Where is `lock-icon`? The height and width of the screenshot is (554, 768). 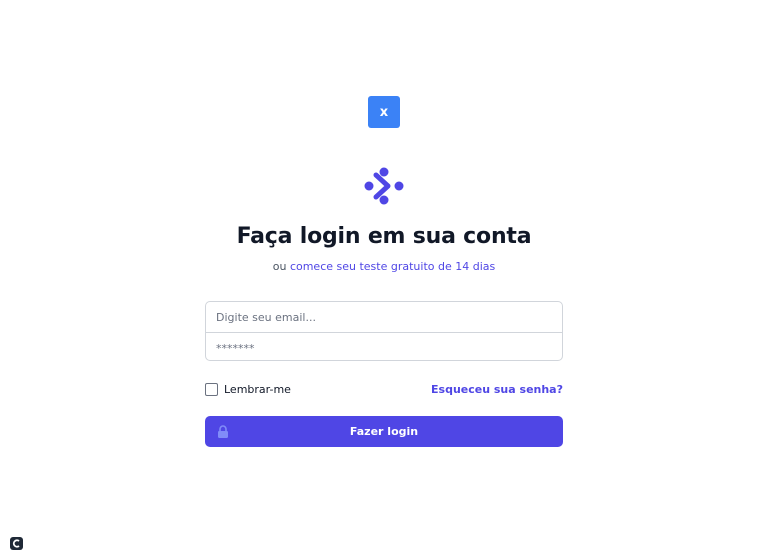 lock-icon is located at coordinates (223, 431).